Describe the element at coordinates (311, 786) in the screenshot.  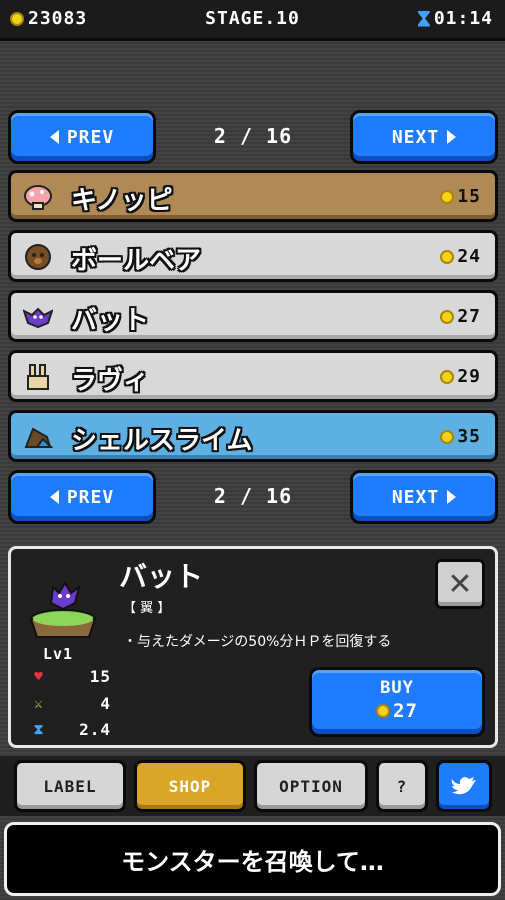
I see `option-button: OPTION` at that location.